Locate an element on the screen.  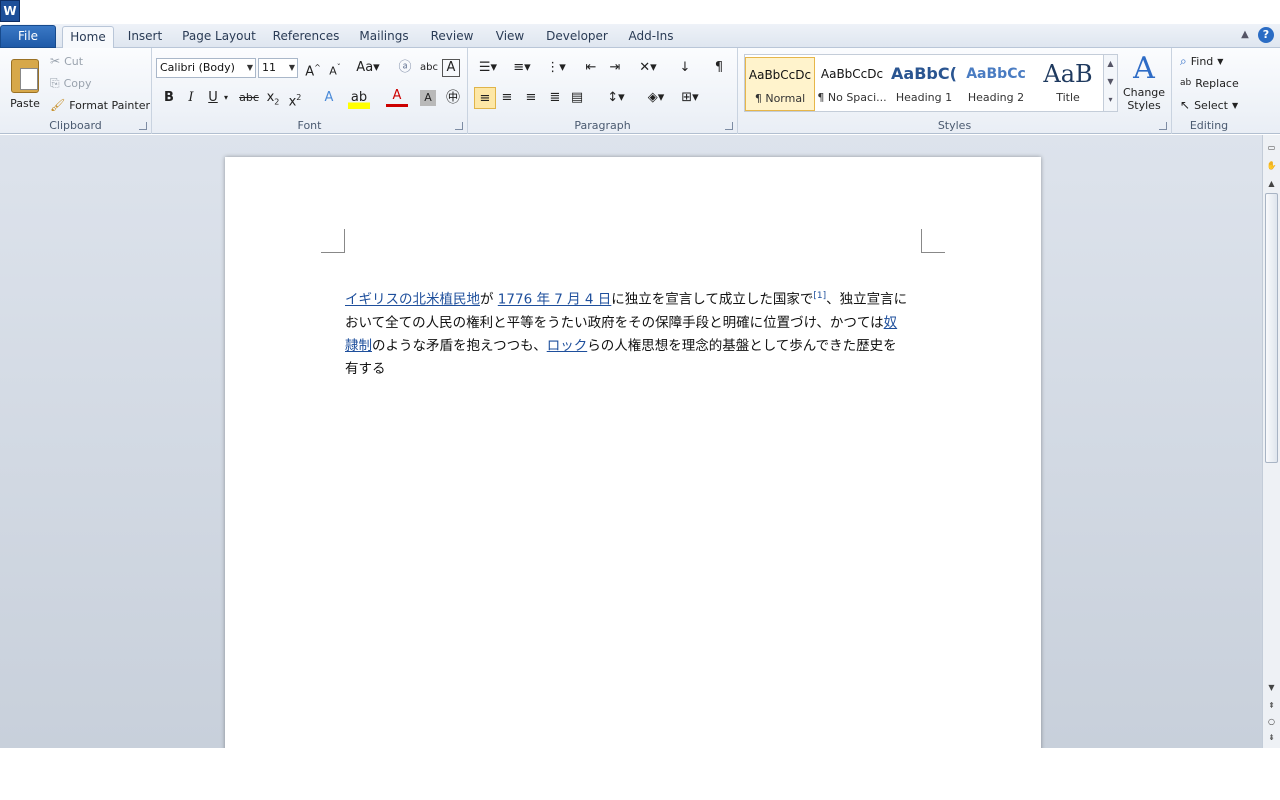
copy-button: ⎘ Copy is located at coordinates (71, 83).